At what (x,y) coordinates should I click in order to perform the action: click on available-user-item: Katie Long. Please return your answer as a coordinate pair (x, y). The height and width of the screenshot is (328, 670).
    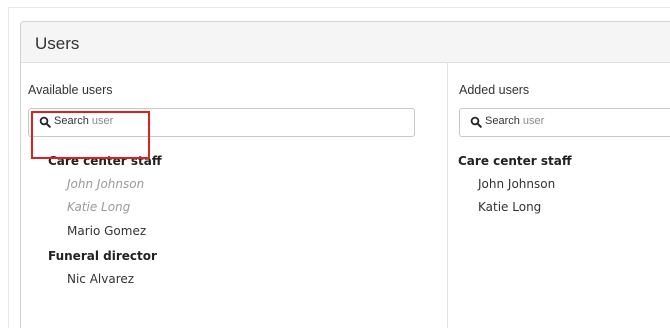
    Looking at the image, I should click on (99, 207).